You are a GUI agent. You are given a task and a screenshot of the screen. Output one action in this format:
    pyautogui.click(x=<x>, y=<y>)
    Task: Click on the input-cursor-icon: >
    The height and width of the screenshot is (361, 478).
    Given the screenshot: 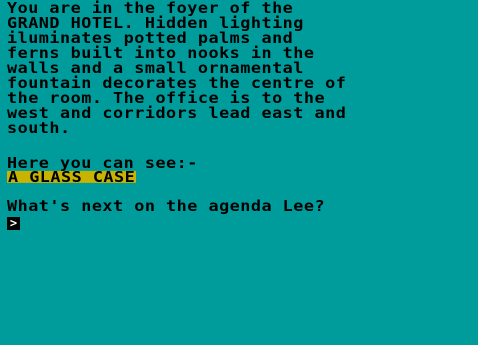 What is the action you would take?
    pyautogui.click(x=13, y=223)
    